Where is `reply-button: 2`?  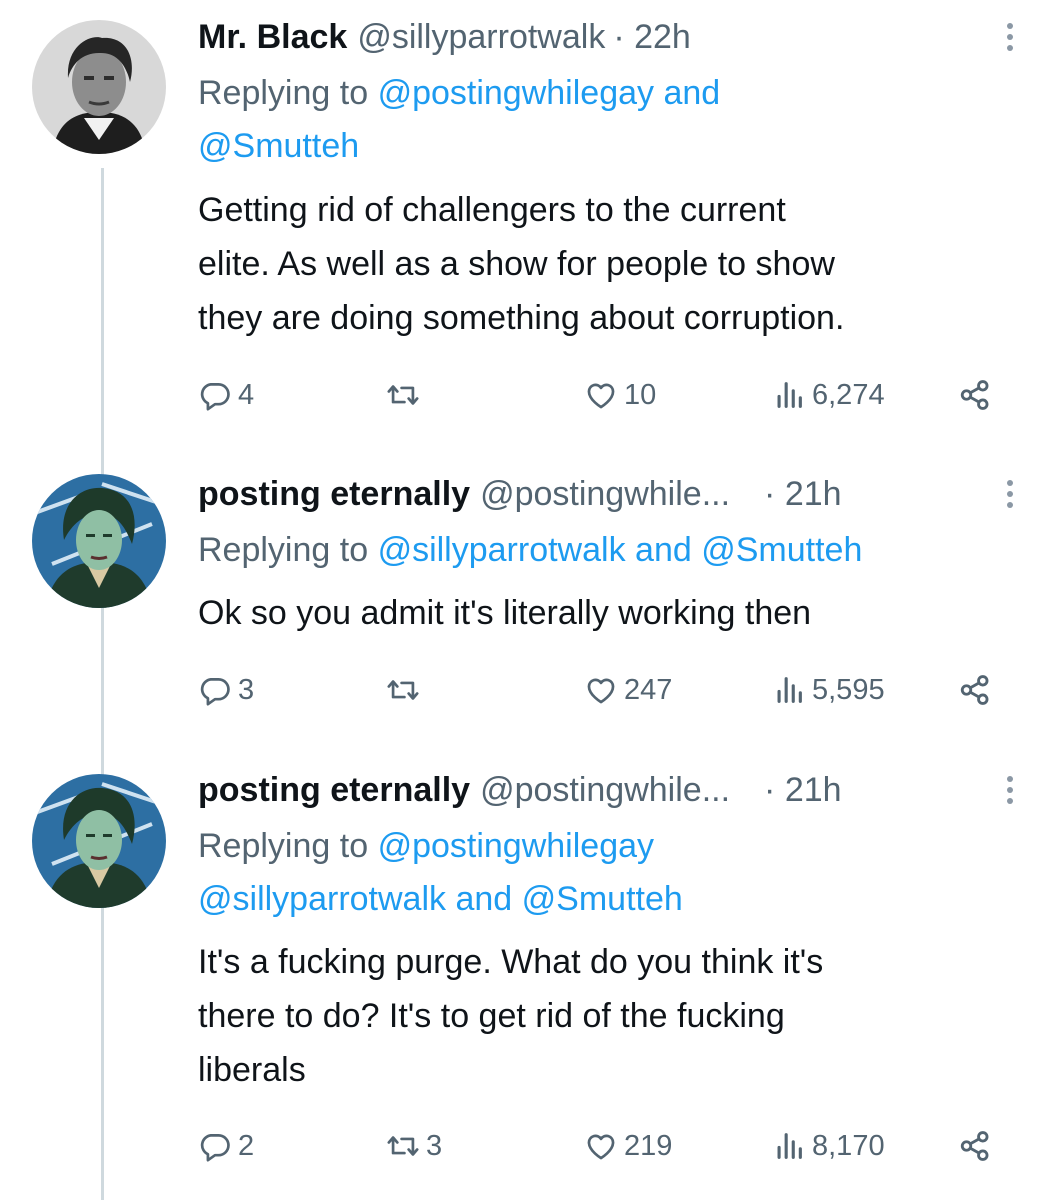
reply-button: 2 is located at coordinates (226, 1146).